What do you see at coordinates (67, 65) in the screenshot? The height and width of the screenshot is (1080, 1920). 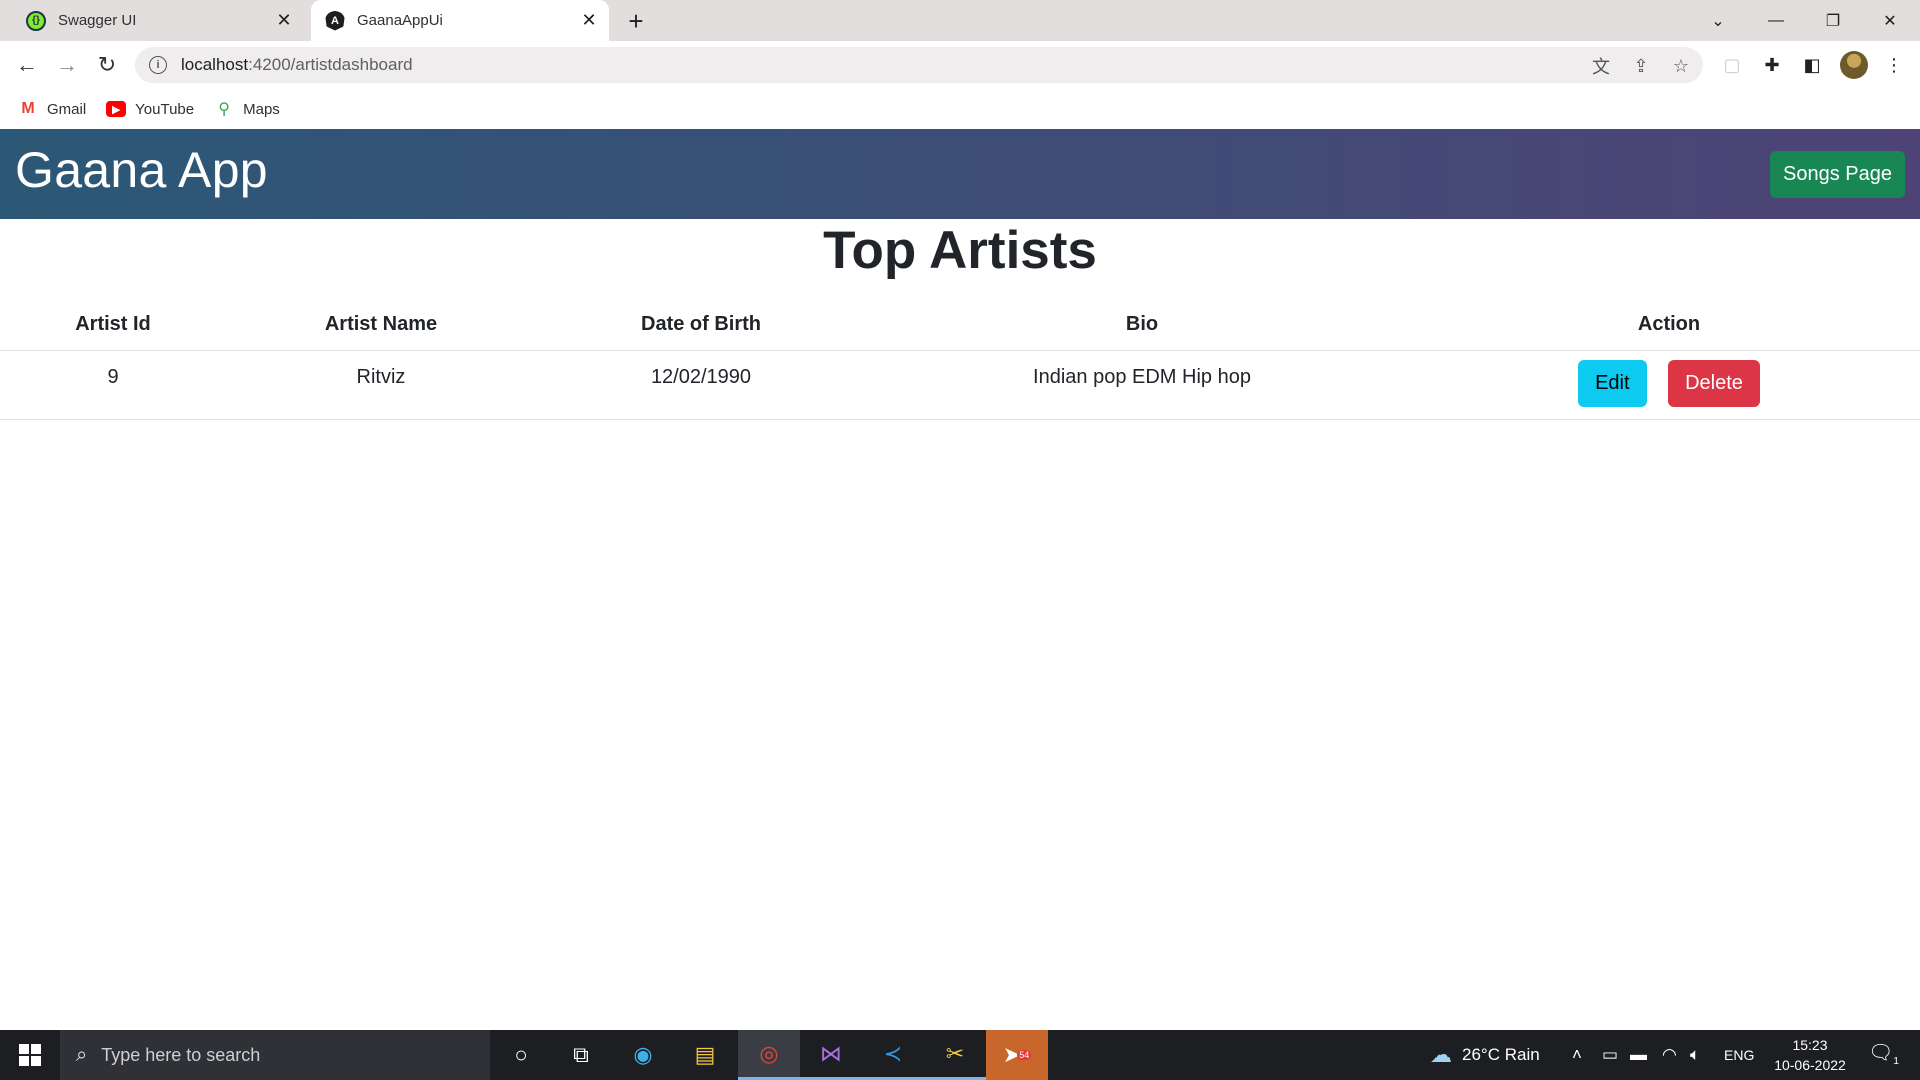 I see `forward-button: →` at bounding box center [67, 65].